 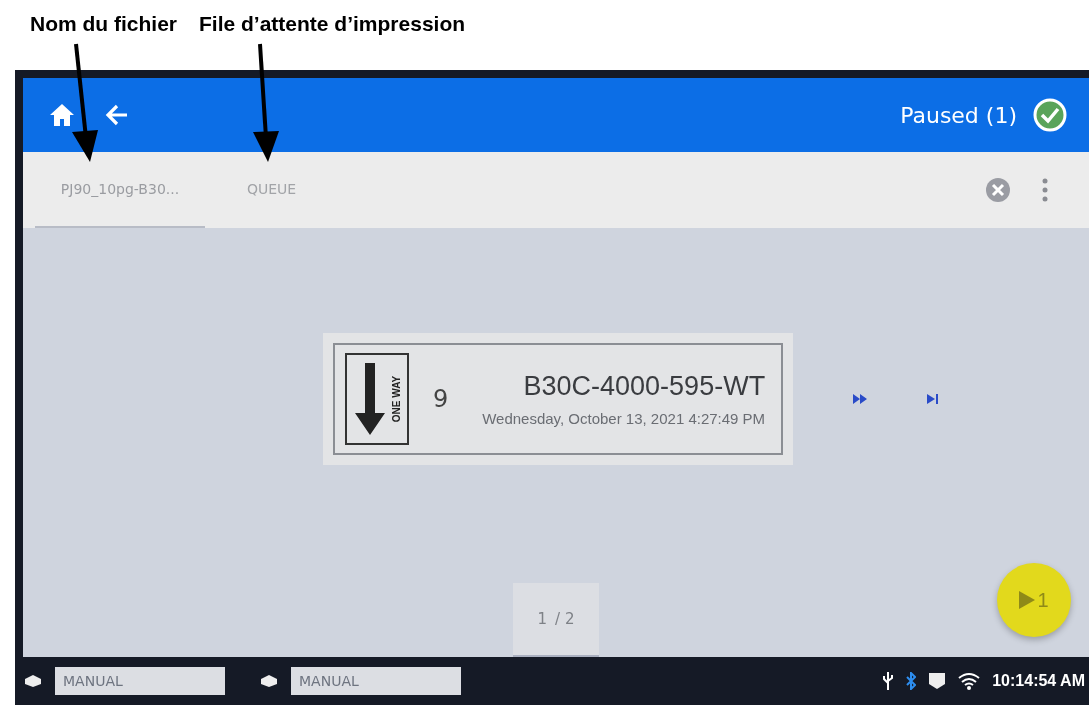 I want to click on print-button: 1, so click(x=1034, y=600).